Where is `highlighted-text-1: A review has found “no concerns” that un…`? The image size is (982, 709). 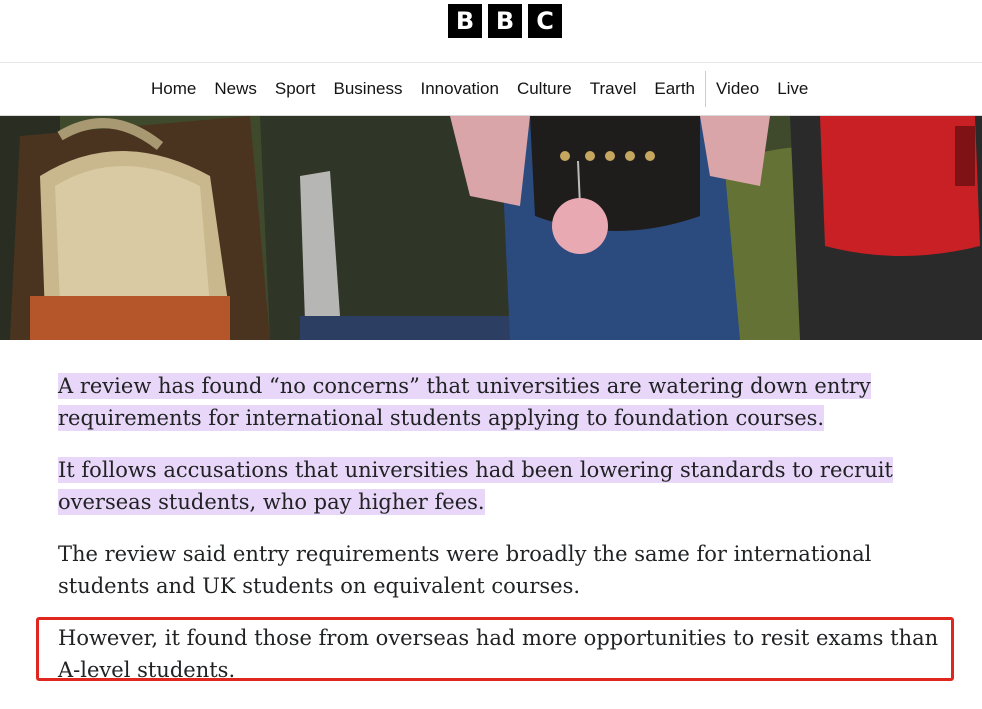
highlighted-text-1: A review has found “no concerns” that un… is located at coordinates (464, 402).